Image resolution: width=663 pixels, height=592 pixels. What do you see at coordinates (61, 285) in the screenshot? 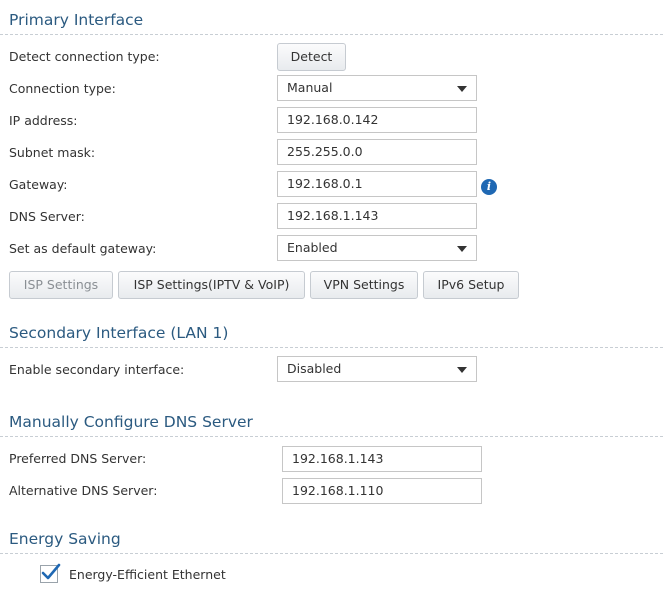
I see `isp-settings-button: ISP Settings` at bounding box center [61, 285].